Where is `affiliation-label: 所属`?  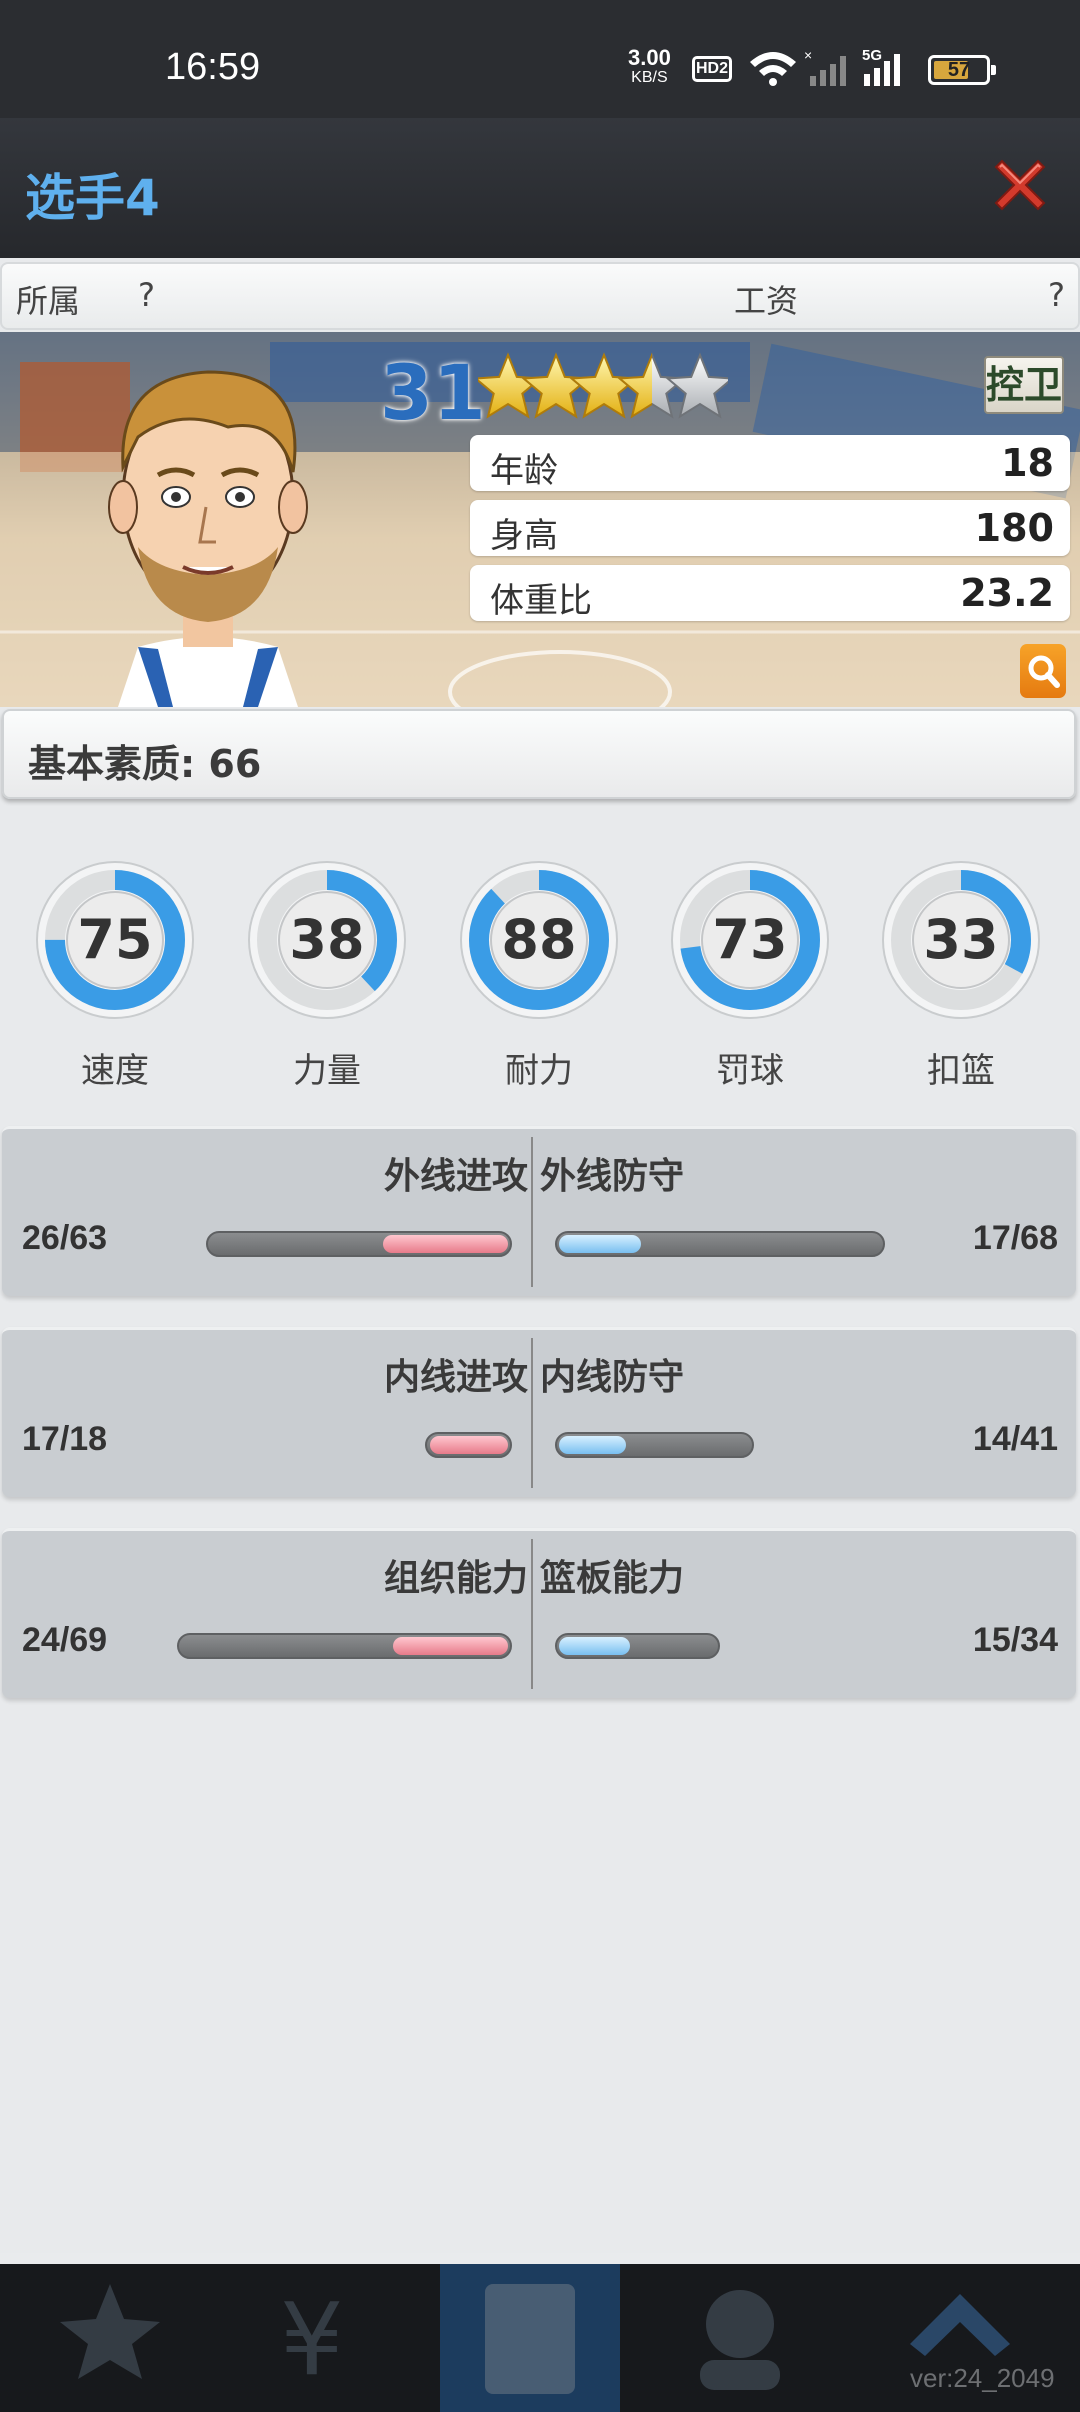 affiliation-label: 所属 is located at coordinates (48, 301).